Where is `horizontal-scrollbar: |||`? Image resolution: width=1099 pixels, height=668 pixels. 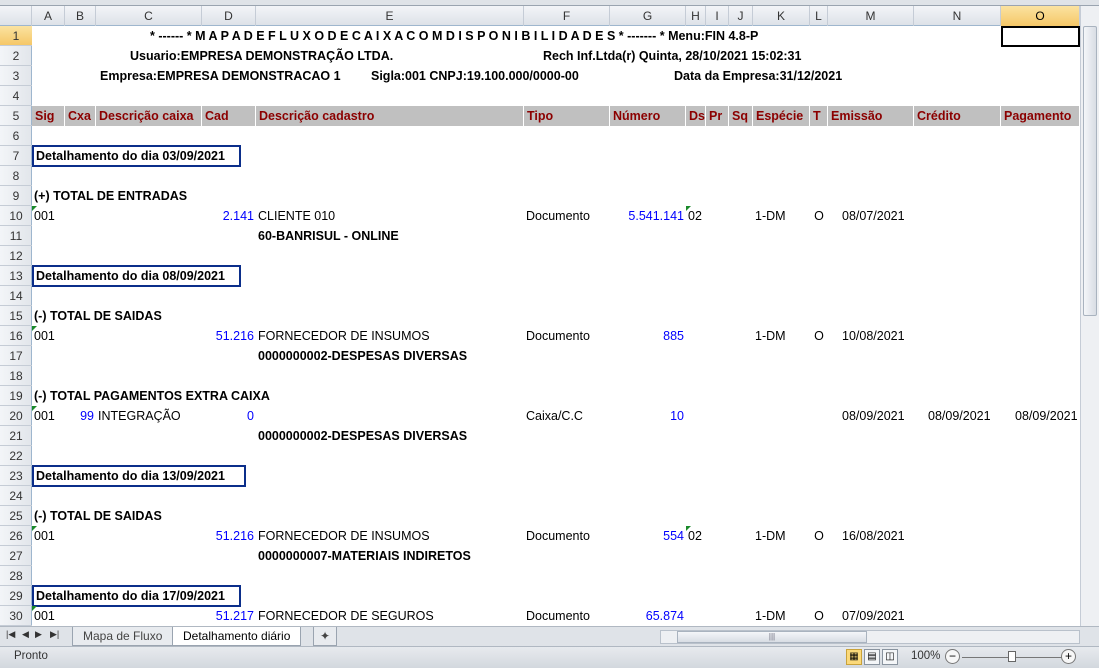
horizontal-scrollbar: ||| is located at coordinates (870, 637).